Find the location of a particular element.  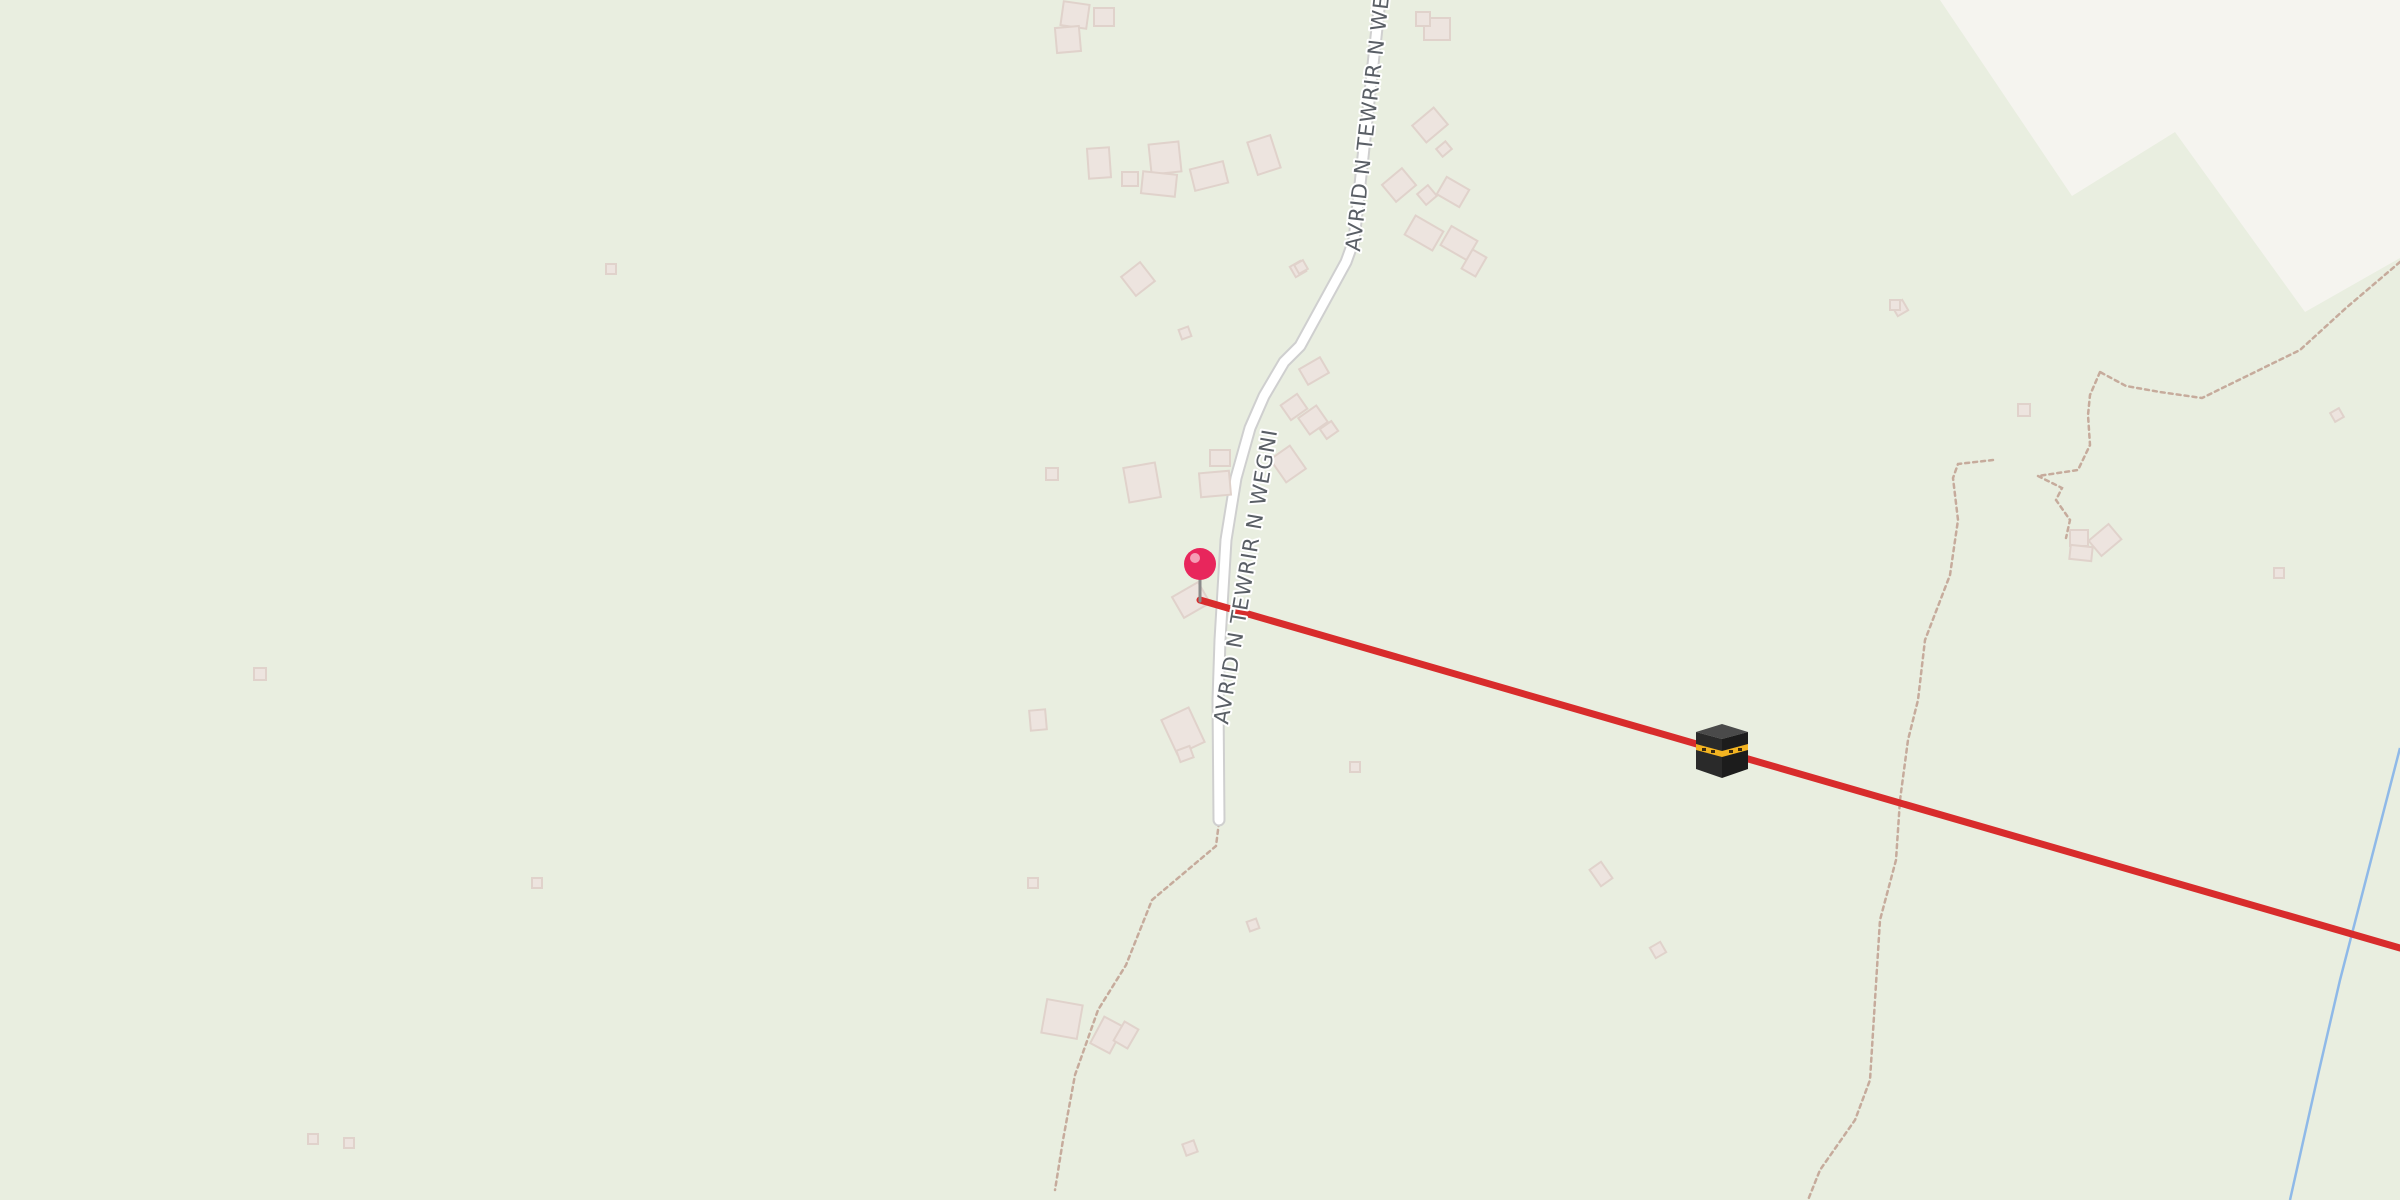

pin-head is located at coordinates (1200, 564).